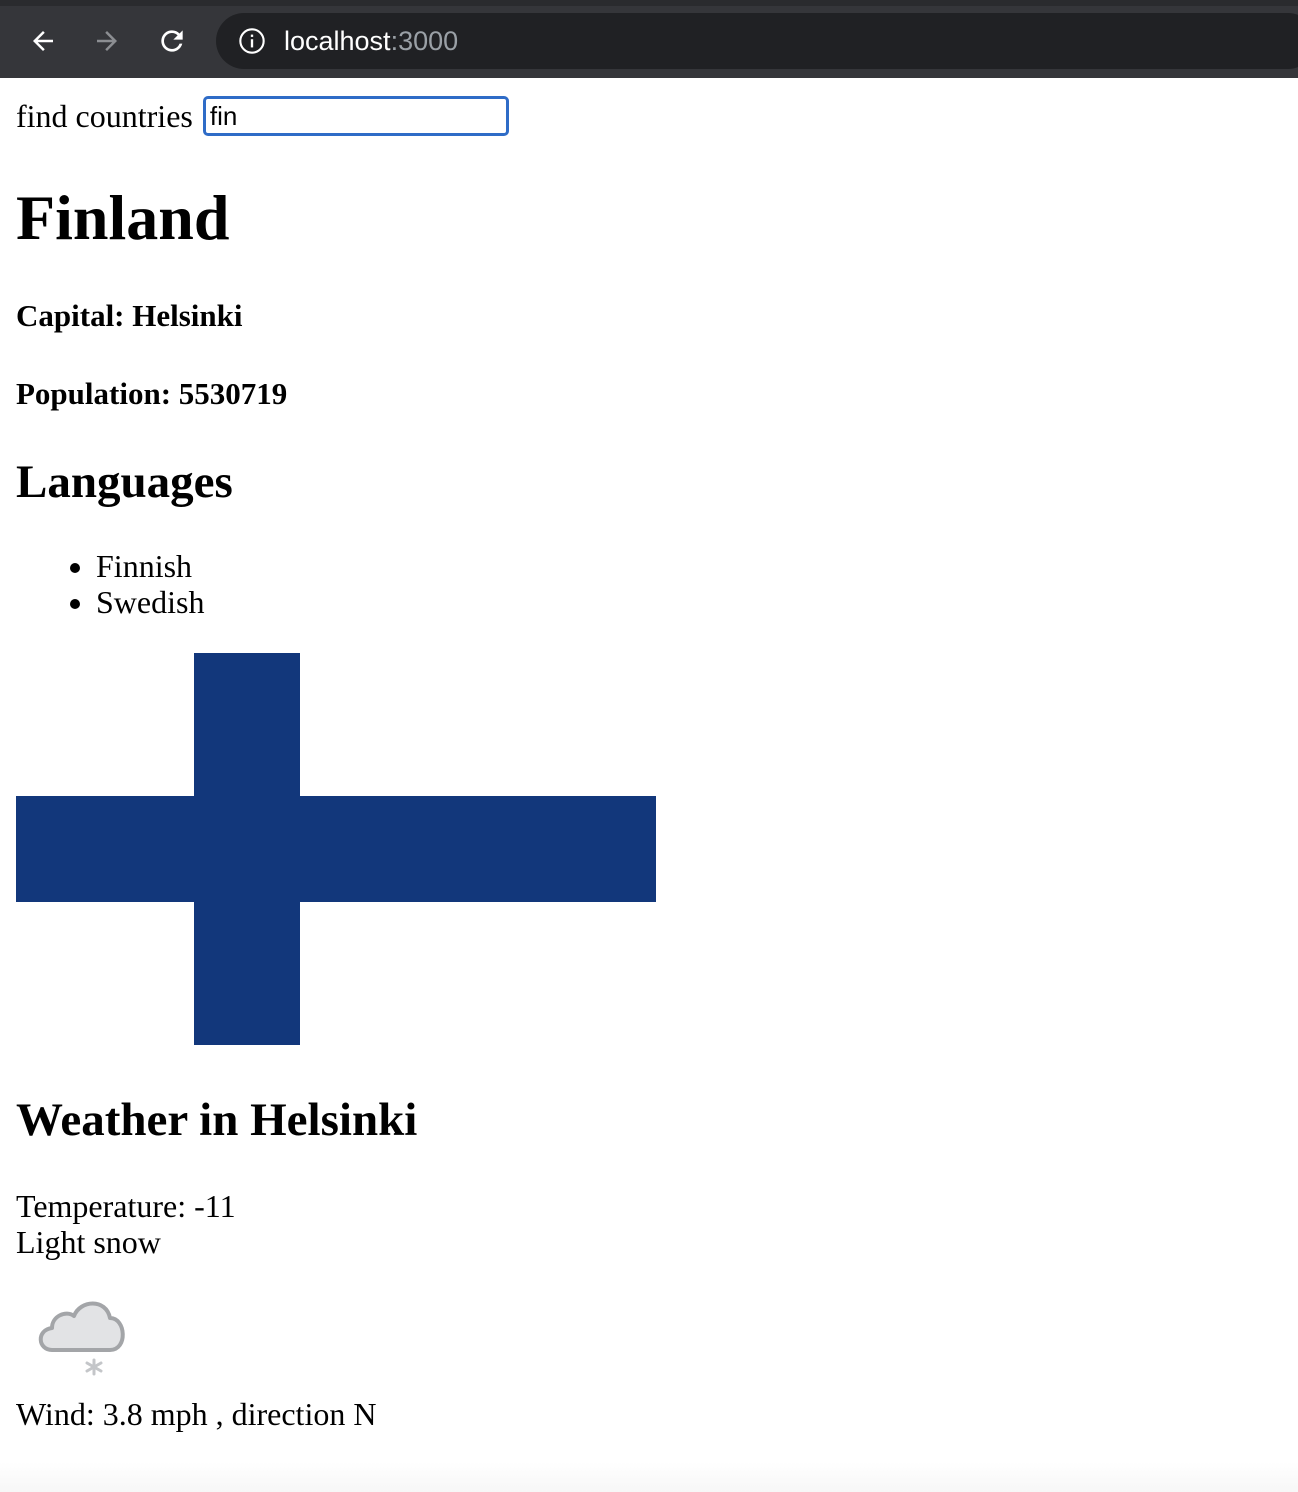  What do you see at coordinates (88, 1242) in the screenshot?
I see `weather-description: Light snow` at bounding box center [88, 1242].